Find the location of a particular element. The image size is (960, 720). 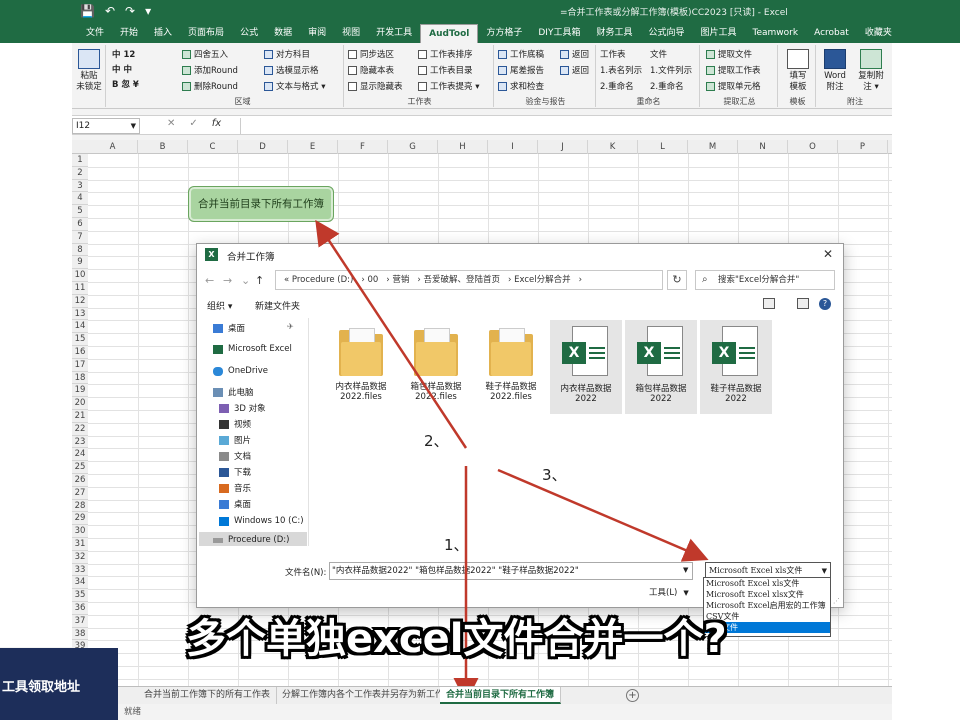

row-header: 18 is located at coordinates (80, 378).